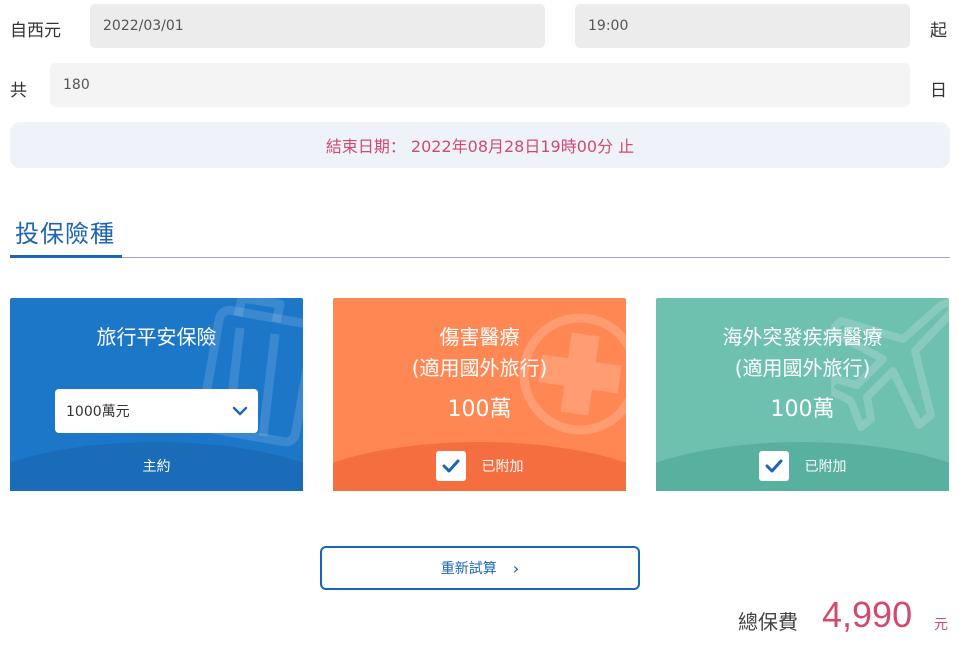 This screenshot has height=653, width=959. What do you see at coordinates (479, 353) in the screenshot?
I see `card-injury-medical-title: 傷害醫療 (適用國外旅行)` at bounding box center [479, 353].